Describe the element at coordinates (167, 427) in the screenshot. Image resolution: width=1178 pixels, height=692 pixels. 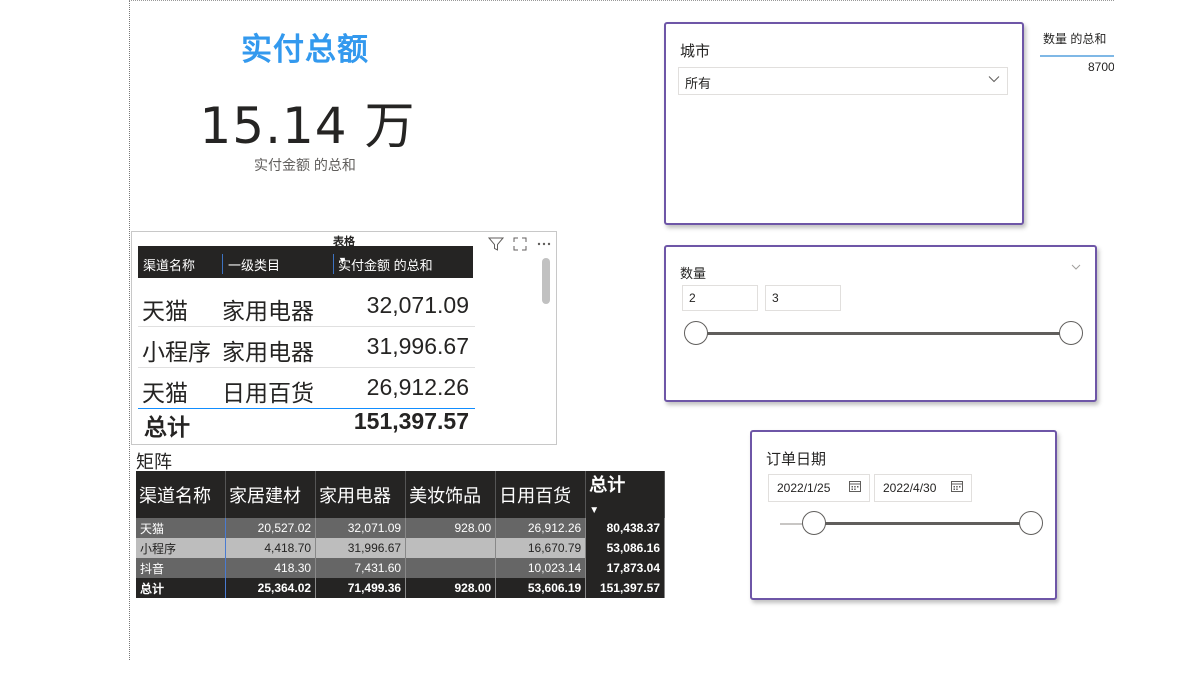
I see `total-label: 总计` at that location.